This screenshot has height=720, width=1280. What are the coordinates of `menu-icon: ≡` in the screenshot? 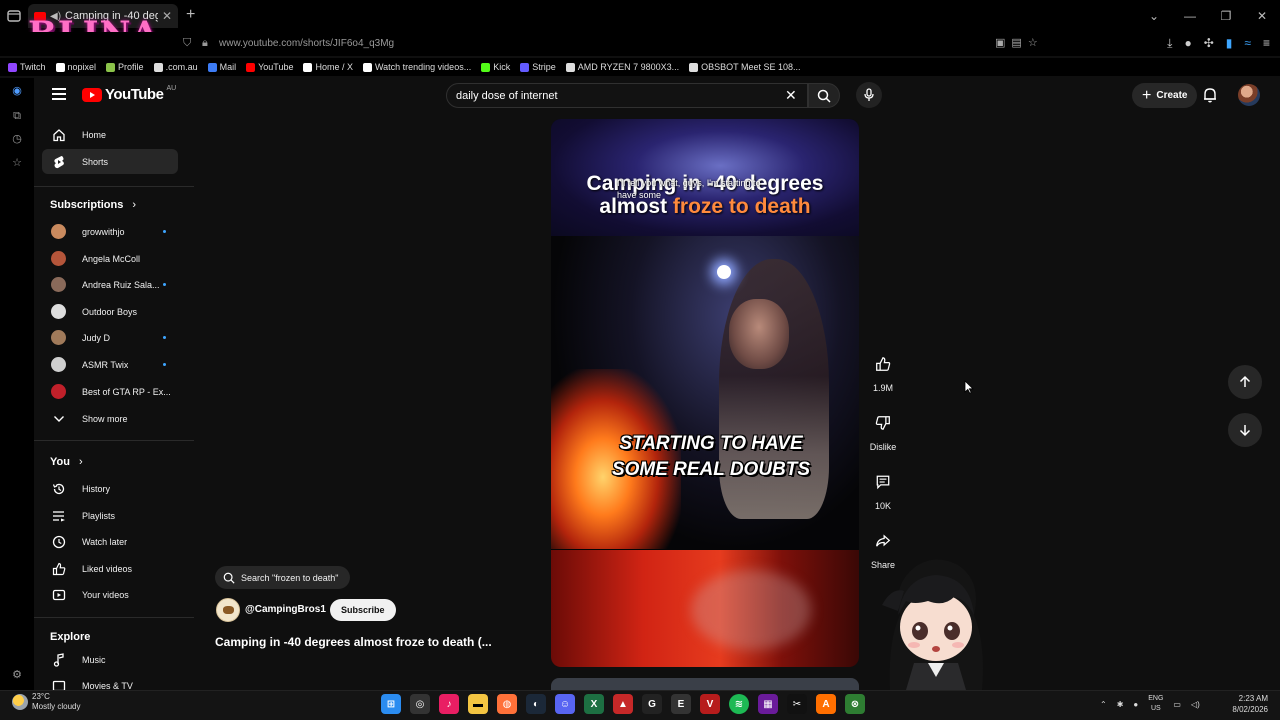 It's located at (1266, 43).